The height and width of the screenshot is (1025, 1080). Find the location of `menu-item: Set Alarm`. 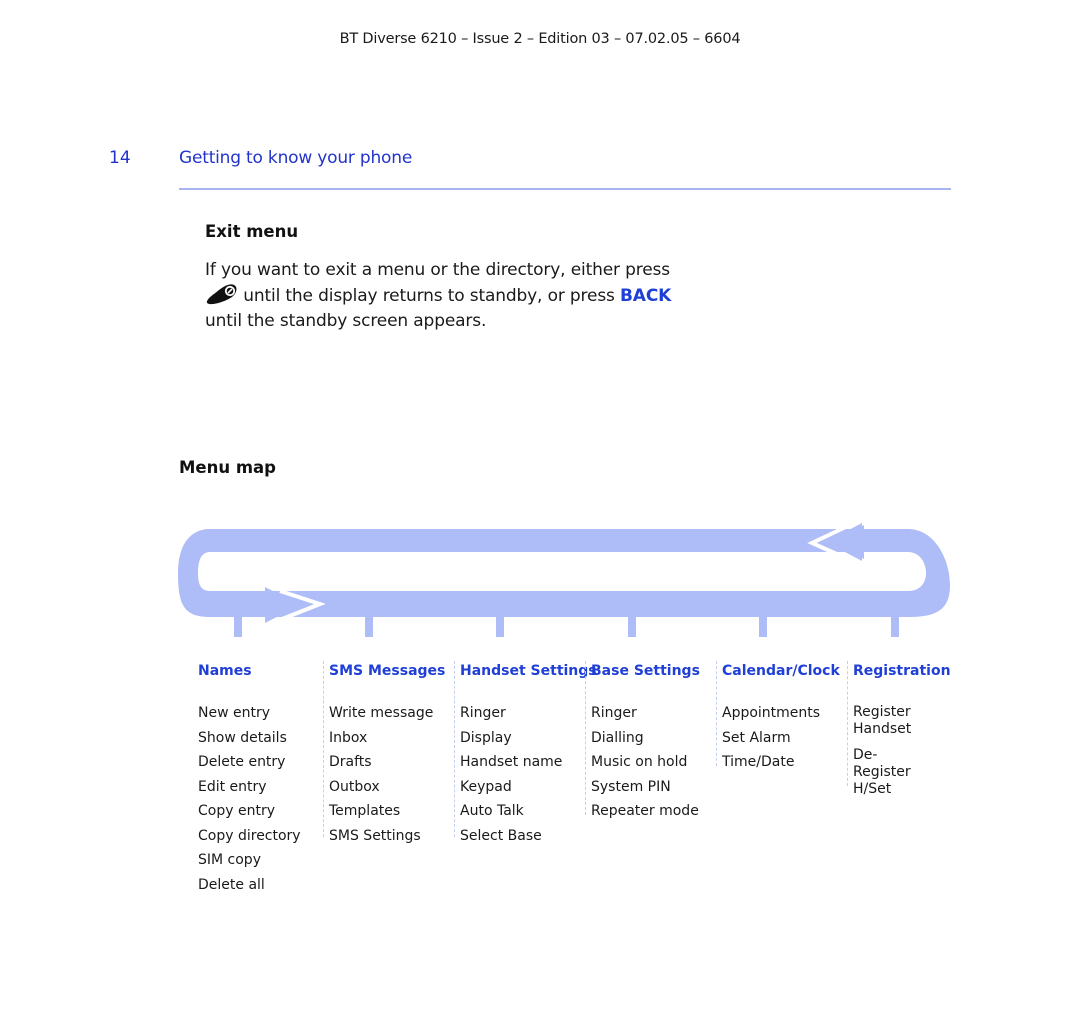

menu-item: Set Alarm is located at coordinates (756, 737).